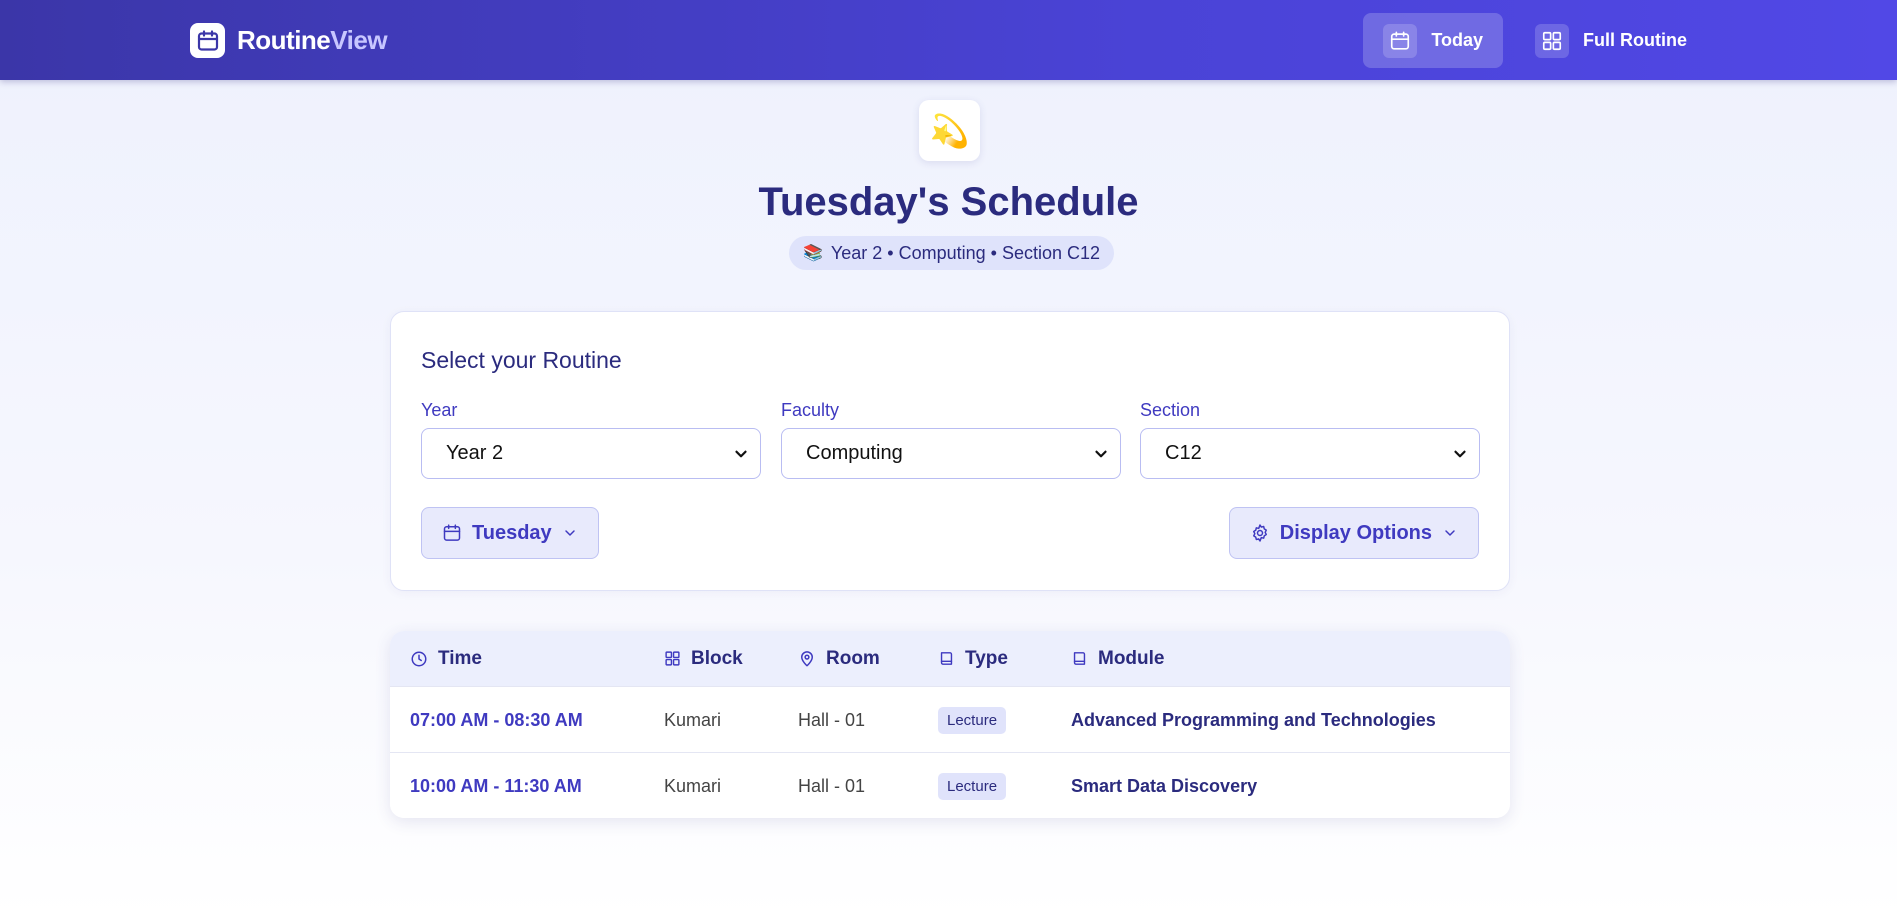 The width and height of the screenshot is (1897, 919). What do you see at coordinates (1118, 658) in the screenshot?
I see `header-module: Module` at bounding box center [1118, 658].